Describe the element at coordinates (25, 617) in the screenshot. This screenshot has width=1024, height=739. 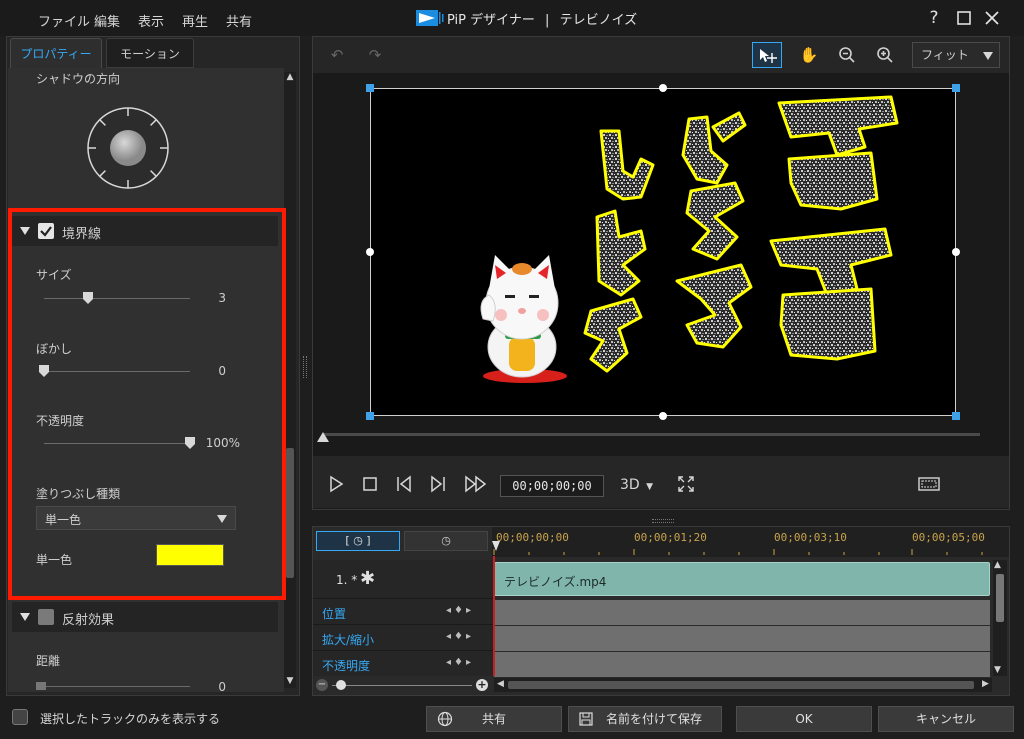
I see `collapse-arrow-icon` at that location.